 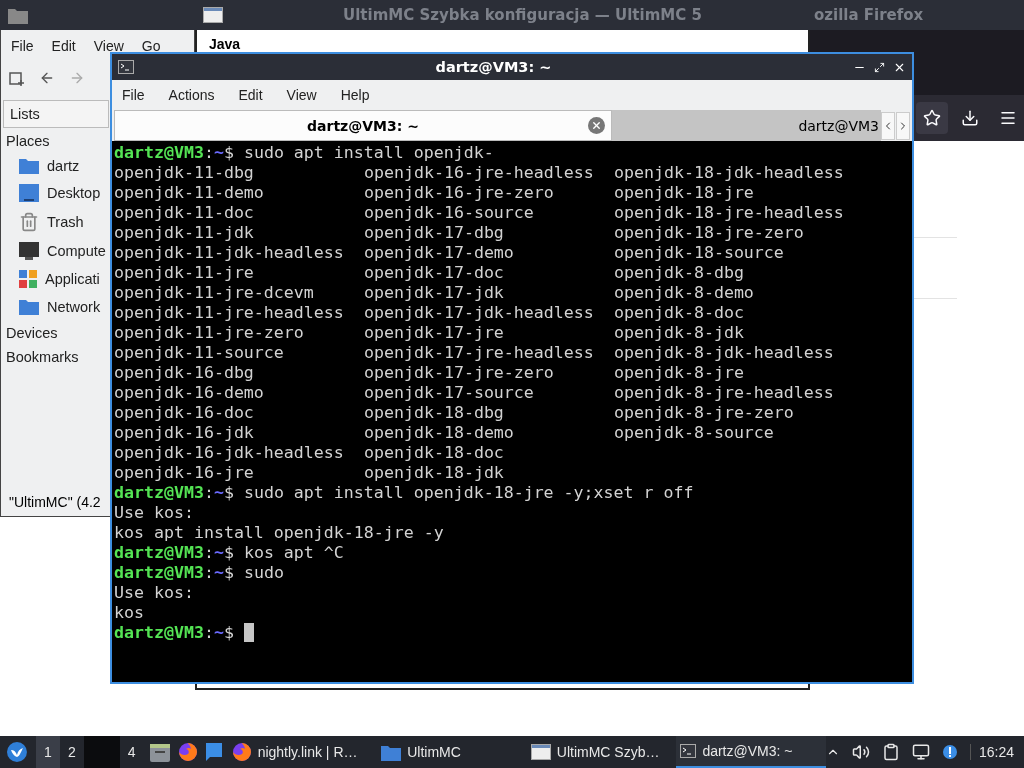 What do you see at coordinates (704, 412) in the screenshot?
I see `package-name: openjdk-8-jre-zero` at bounding box center [704, 412].